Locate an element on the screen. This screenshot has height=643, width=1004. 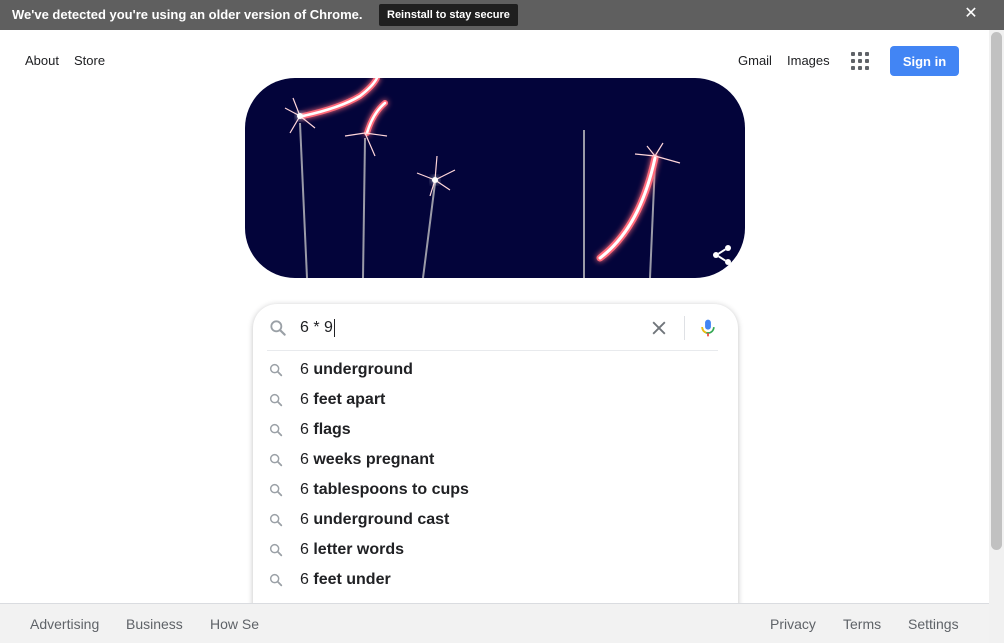
suggestion-completion: weeks pregnant is located at coordinates (374, 459).